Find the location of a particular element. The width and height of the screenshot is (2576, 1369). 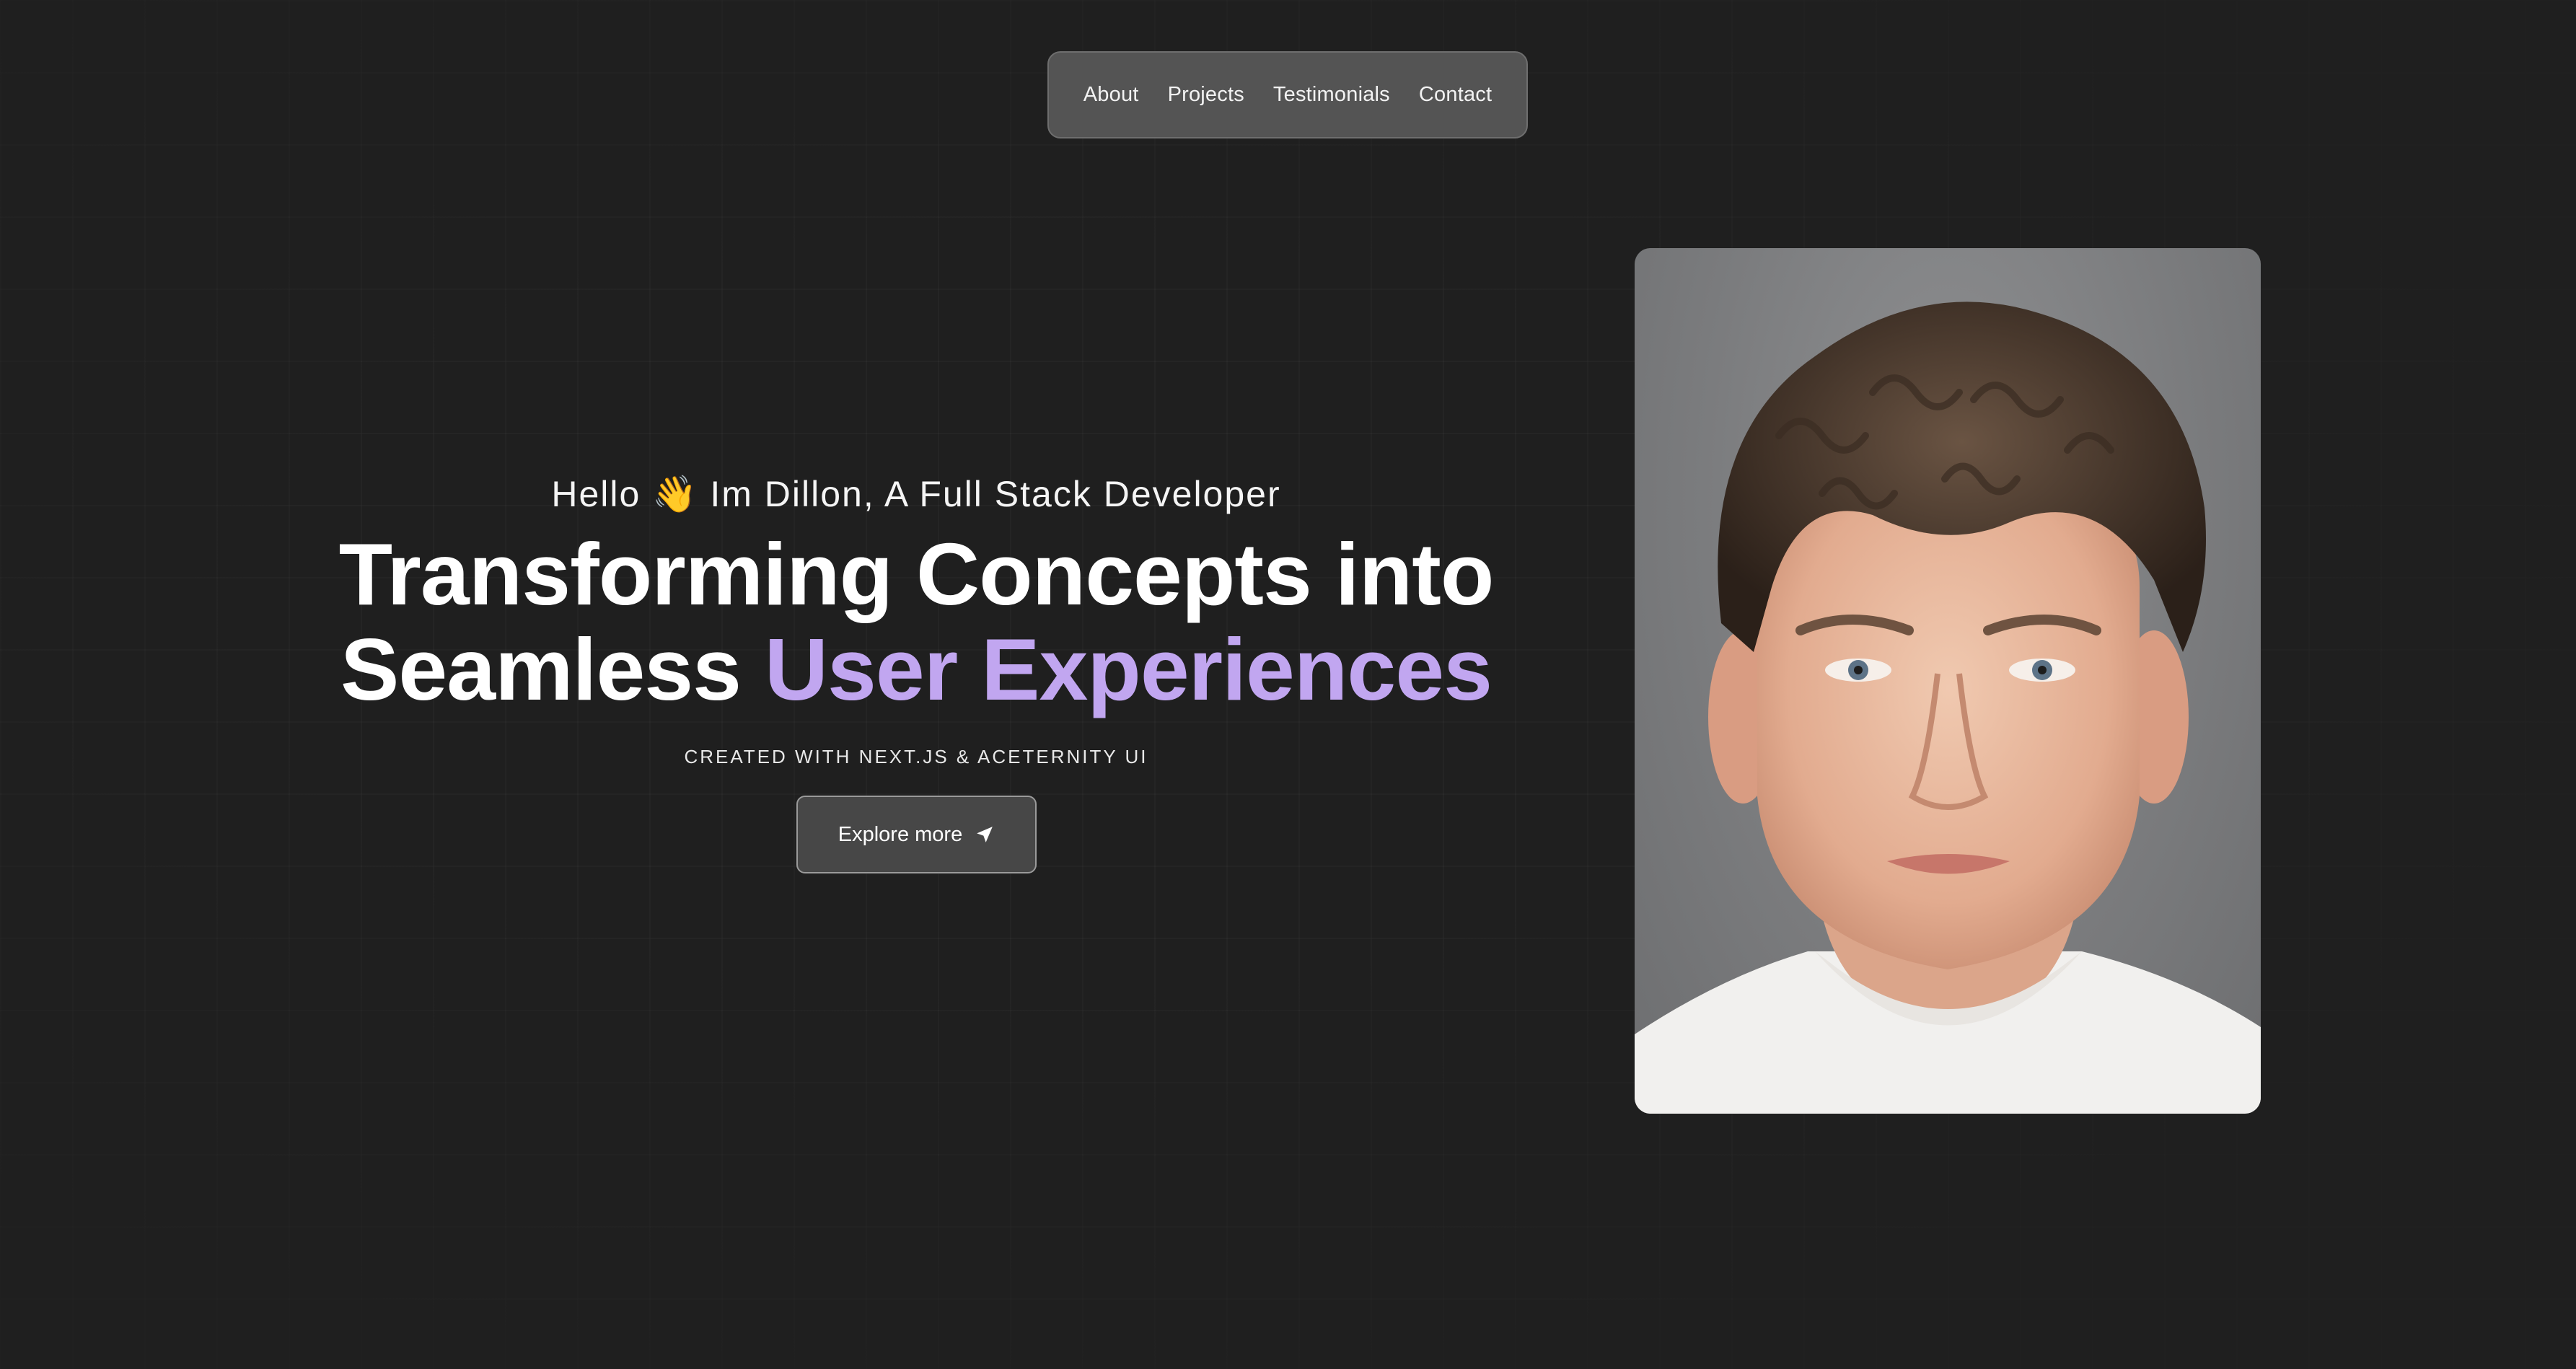

nav-about-link: About is located at coordinates (1111, 95).